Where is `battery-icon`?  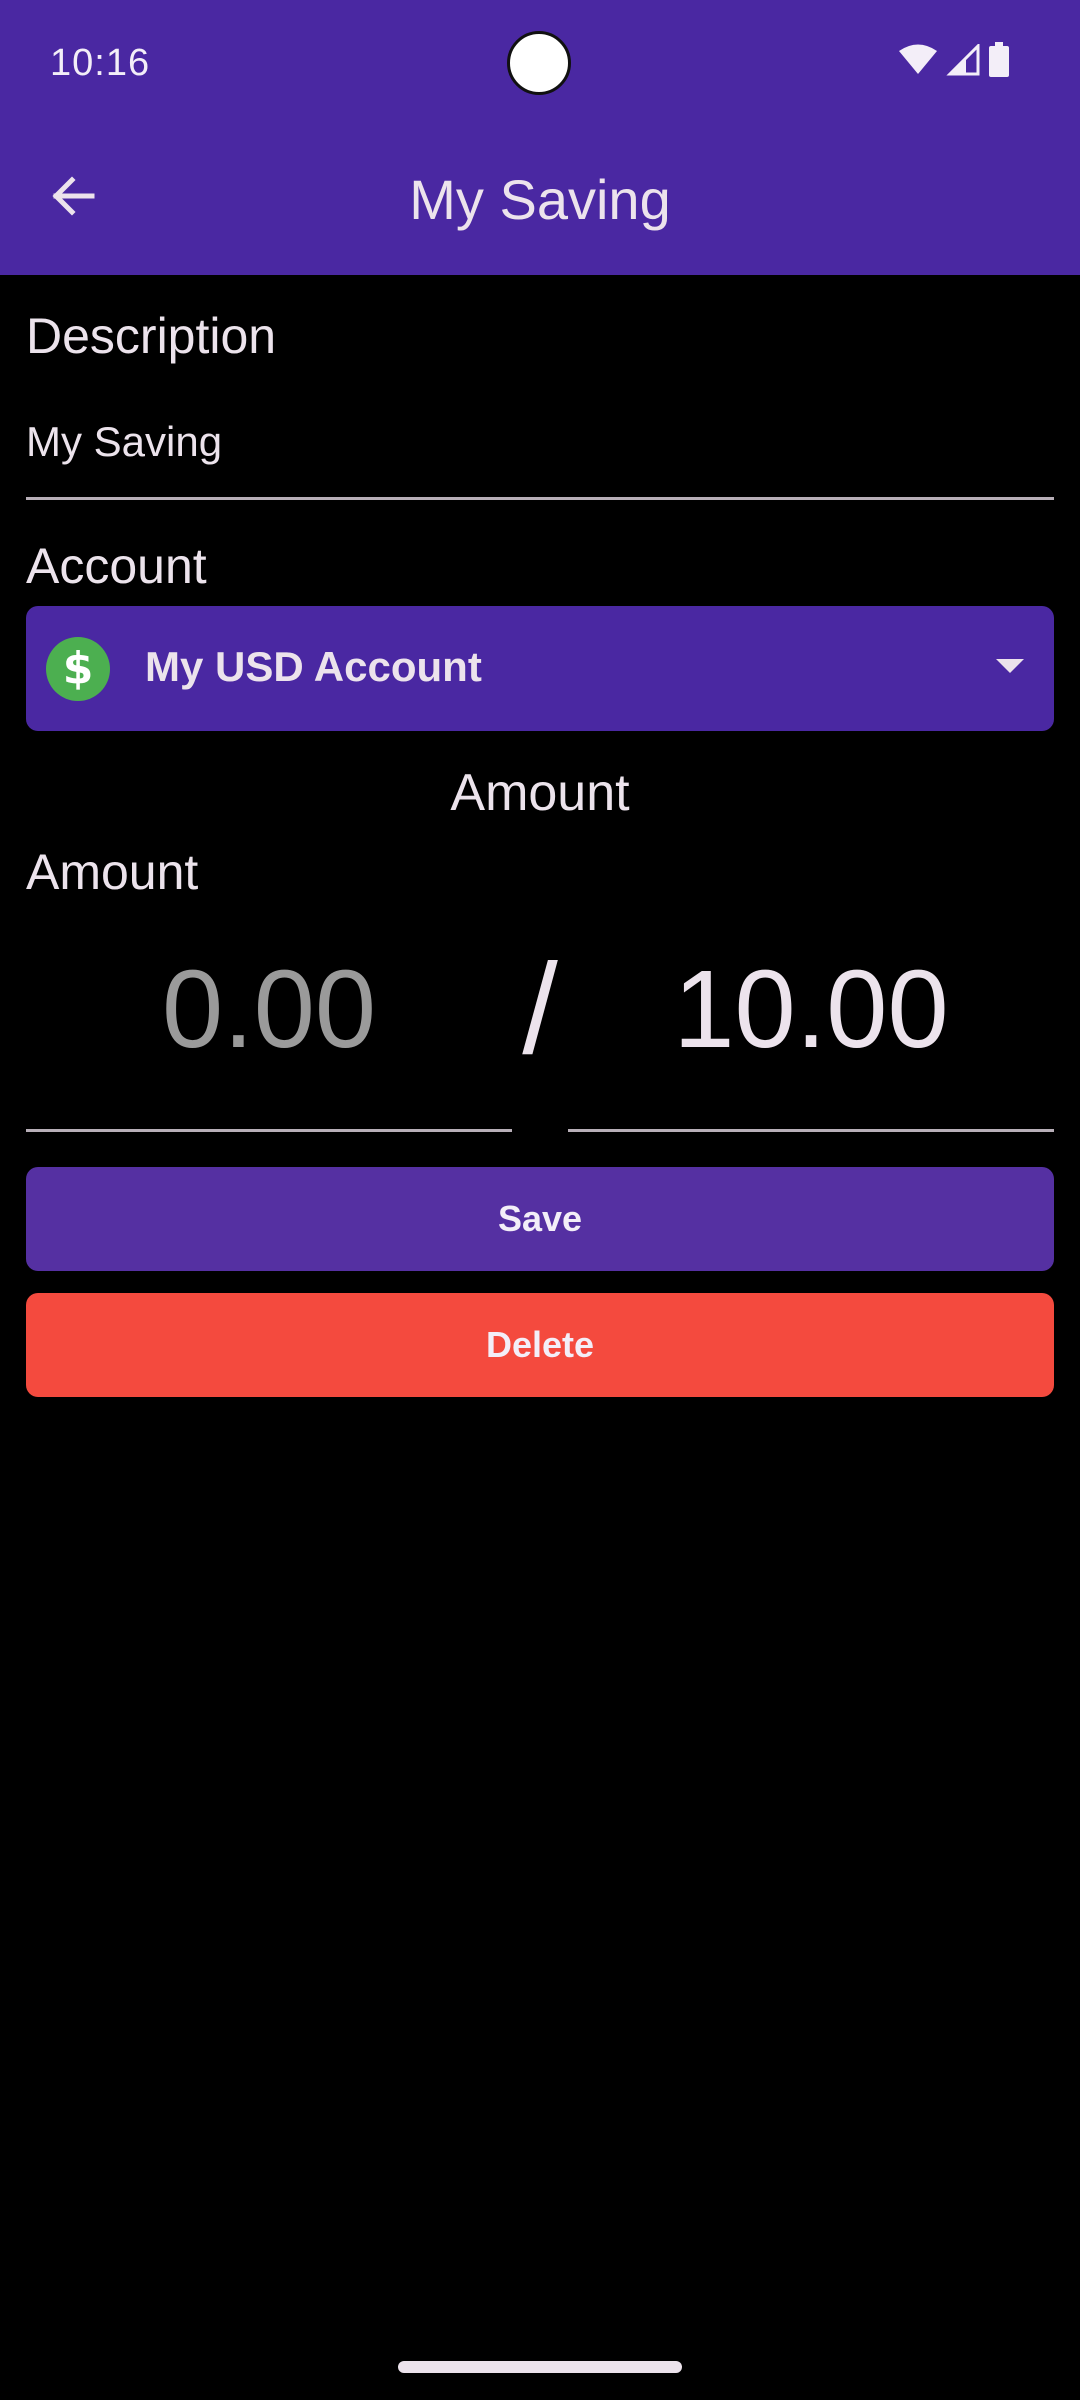 battery-icon is located at coordinates (999, 60).